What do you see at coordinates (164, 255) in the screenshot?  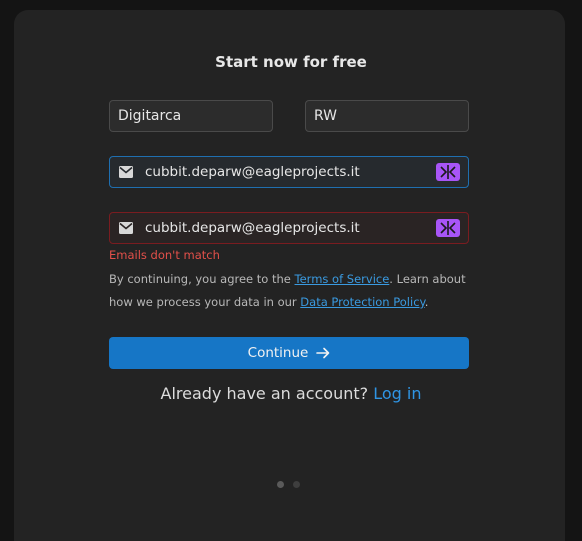 I see `email-mismatch-error: Emails don't match` at bounding box center [164, 255].